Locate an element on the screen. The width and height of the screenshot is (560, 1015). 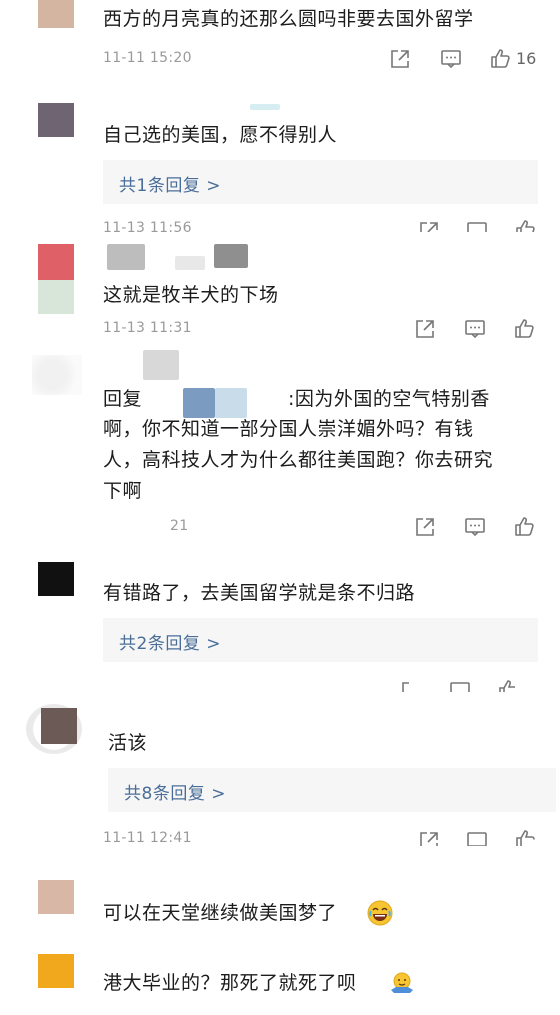
avatar-lower-part is located at coordinates (56, 297).